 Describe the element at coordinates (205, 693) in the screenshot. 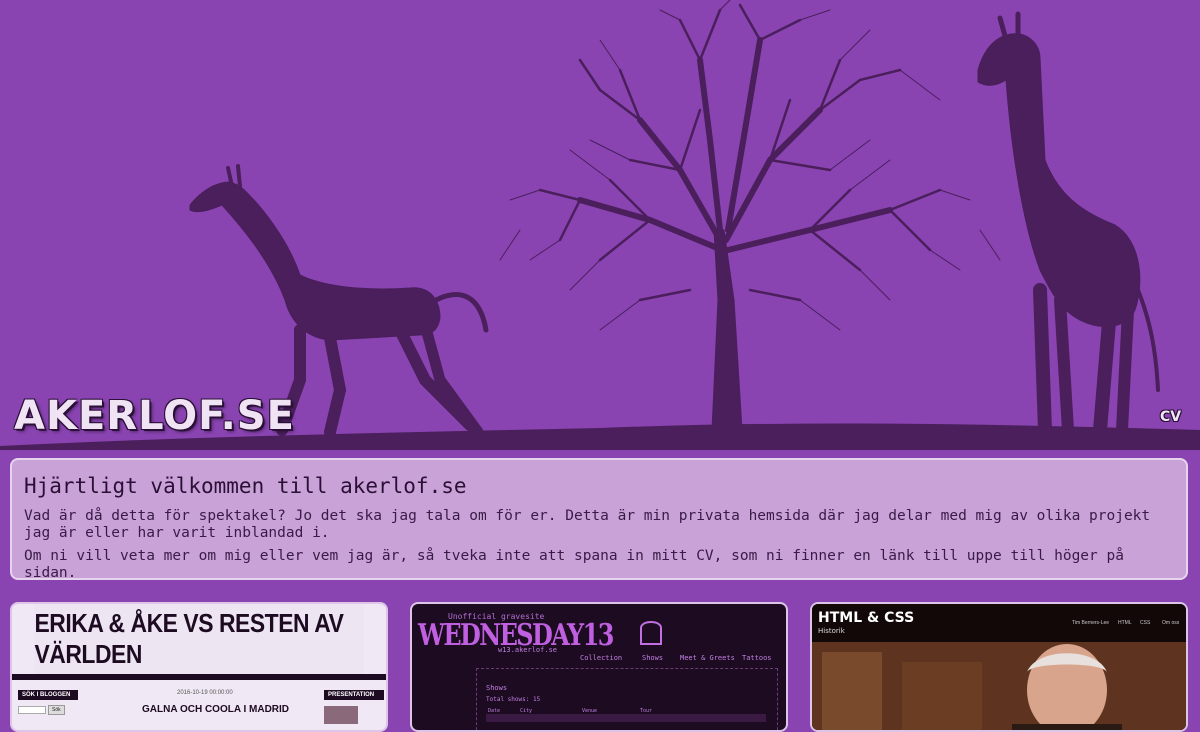

I see `blog-post-date: 2016-10-19 00:00:00` at that location.